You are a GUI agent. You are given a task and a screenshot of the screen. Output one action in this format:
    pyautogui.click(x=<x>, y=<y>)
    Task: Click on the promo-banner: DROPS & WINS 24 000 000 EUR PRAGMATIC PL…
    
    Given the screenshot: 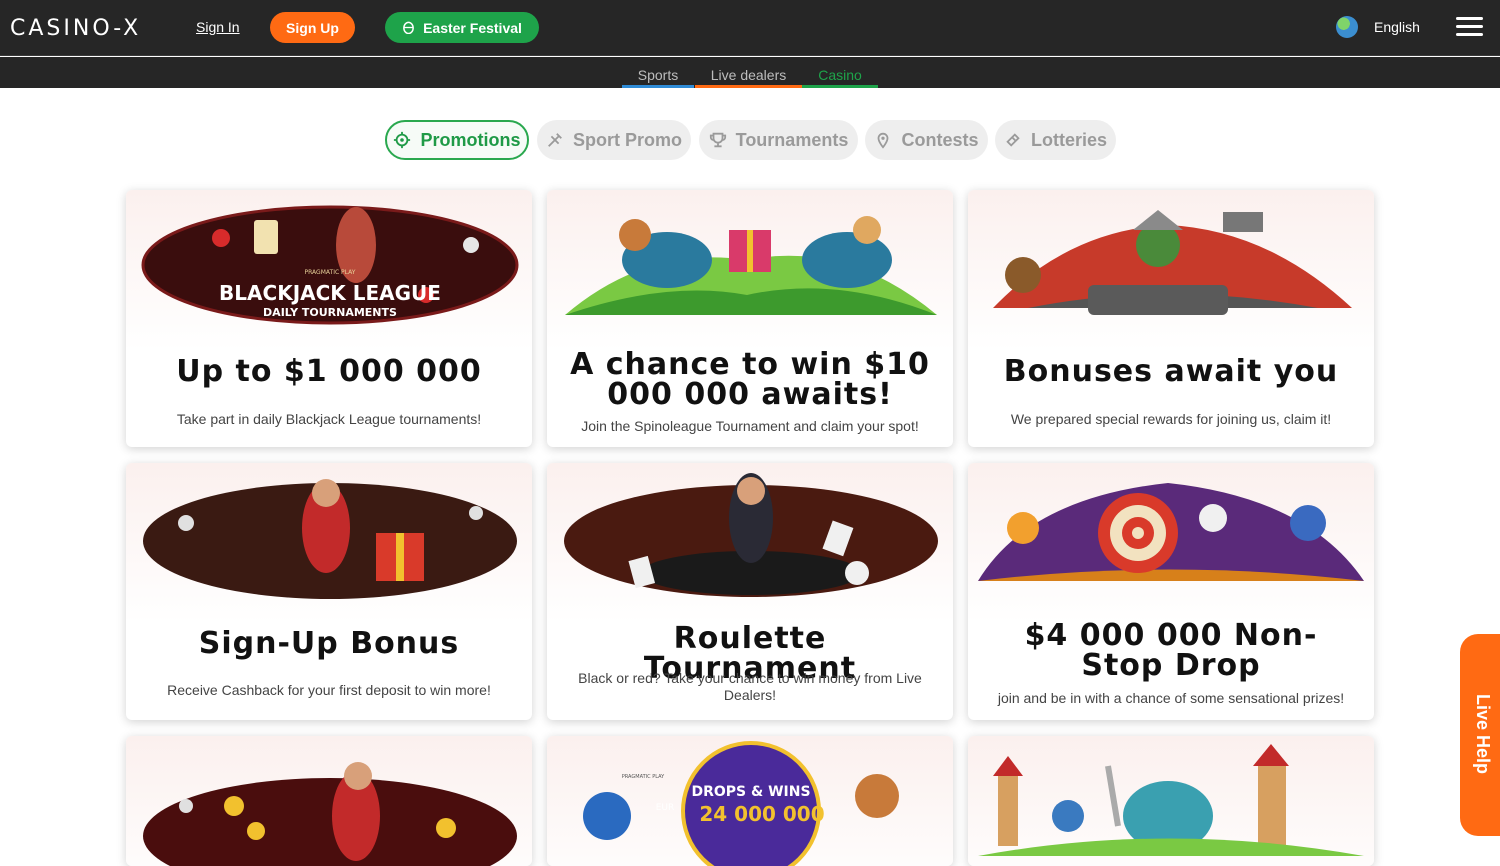 What is the action you would take?
    pyautogui.click(x=750, y=801)
    